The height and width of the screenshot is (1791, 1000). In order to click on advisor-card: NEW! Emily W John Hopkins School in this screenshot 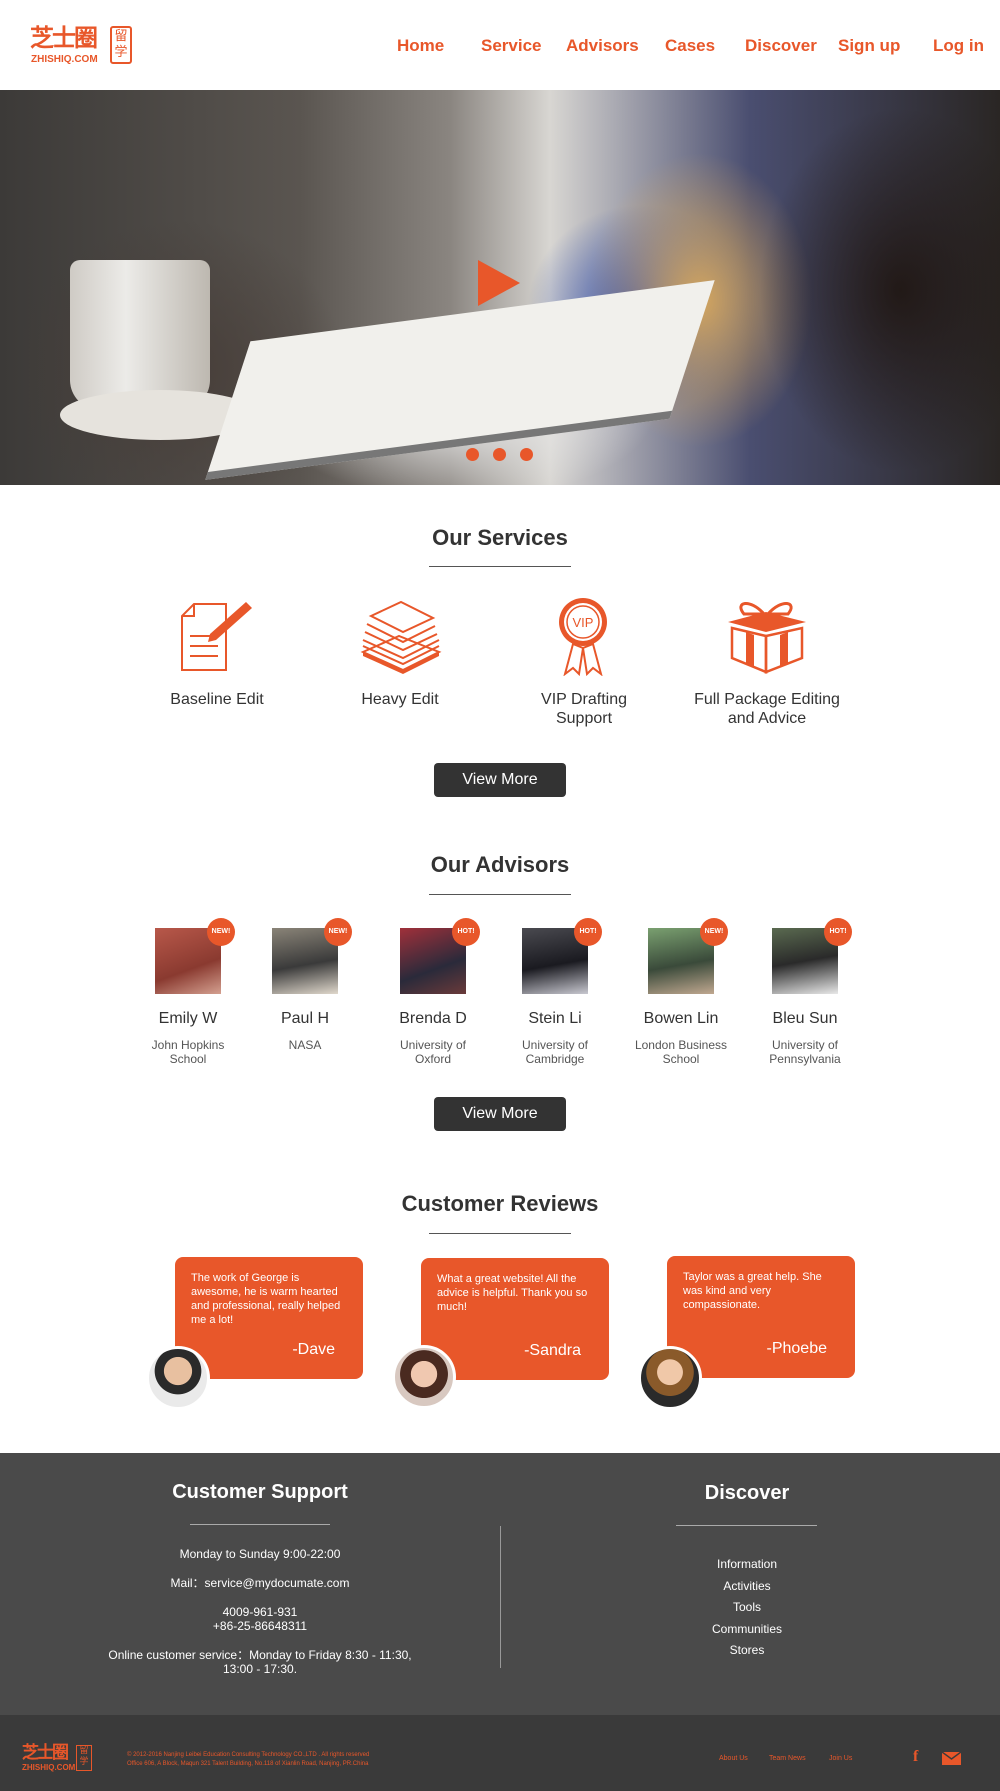, I will do `click(188, 992)`.